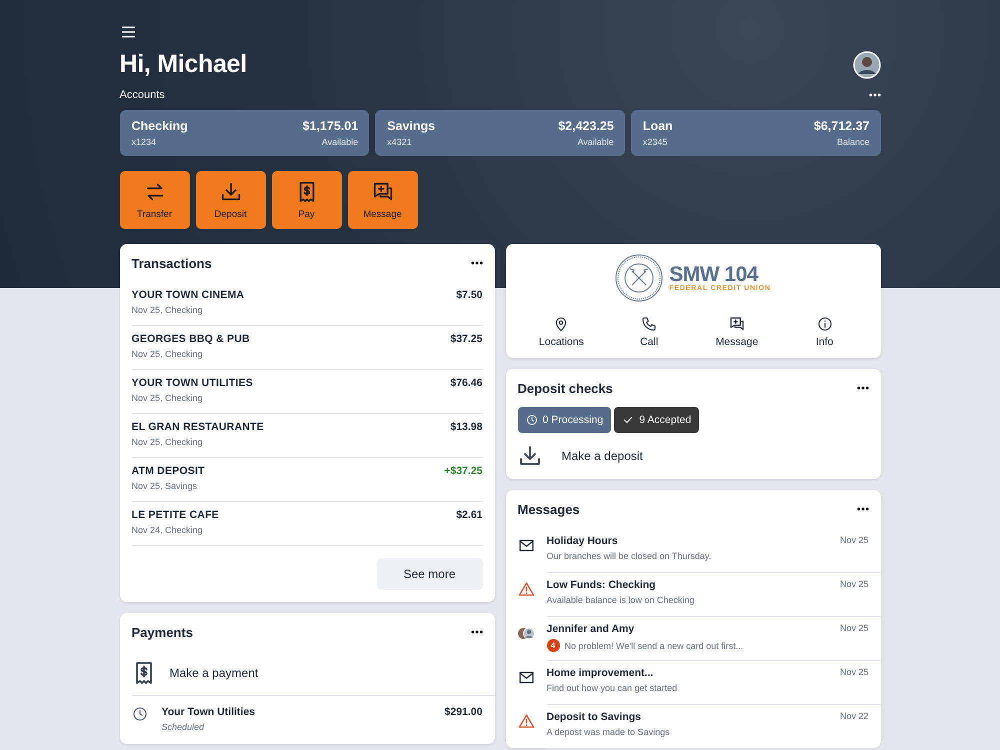 The image size is (1000, 750). Describe the element at coordinates (639, 278) in the screenshot. I see `seal-drawing` at that location.